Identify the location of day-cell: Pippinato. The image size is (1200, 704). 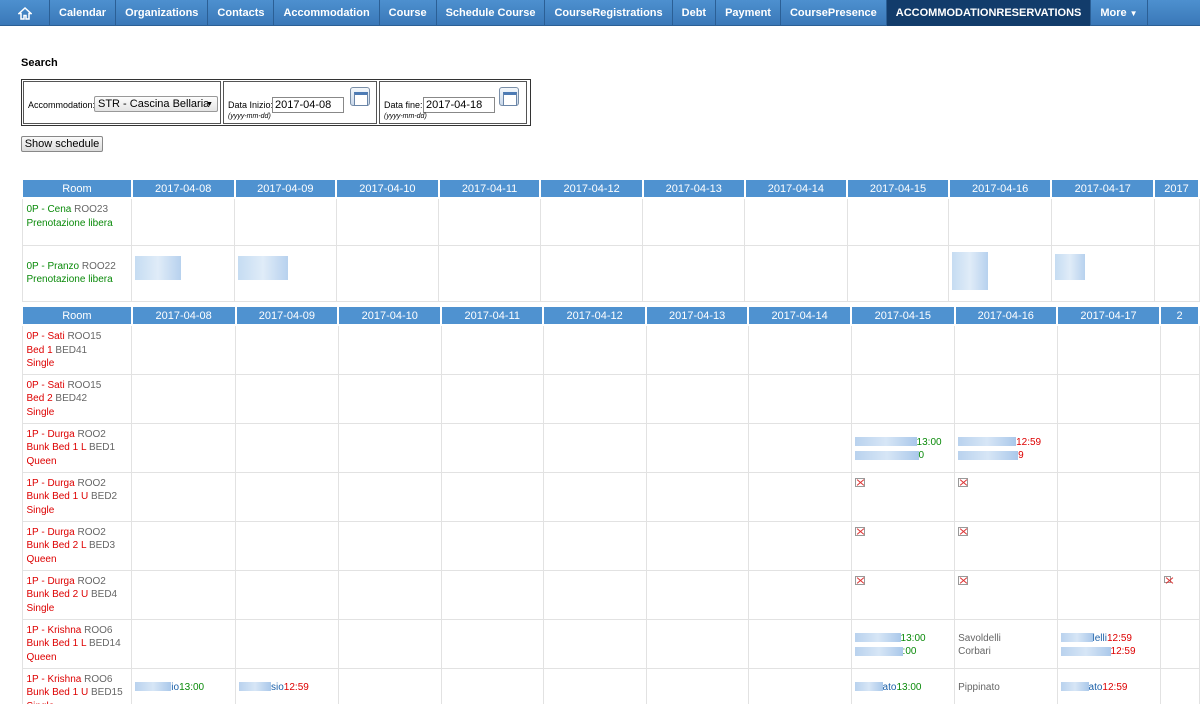
(1006, 685).